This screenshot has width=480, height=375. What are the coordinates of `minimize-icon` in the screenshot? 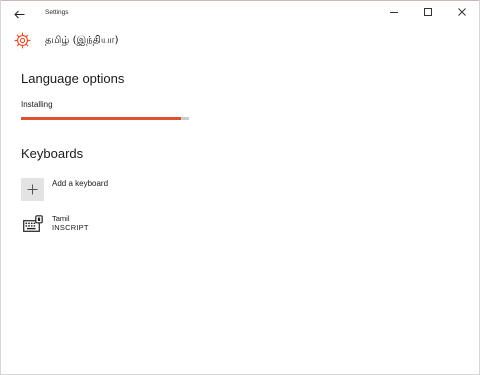 It's located at (394, 12).